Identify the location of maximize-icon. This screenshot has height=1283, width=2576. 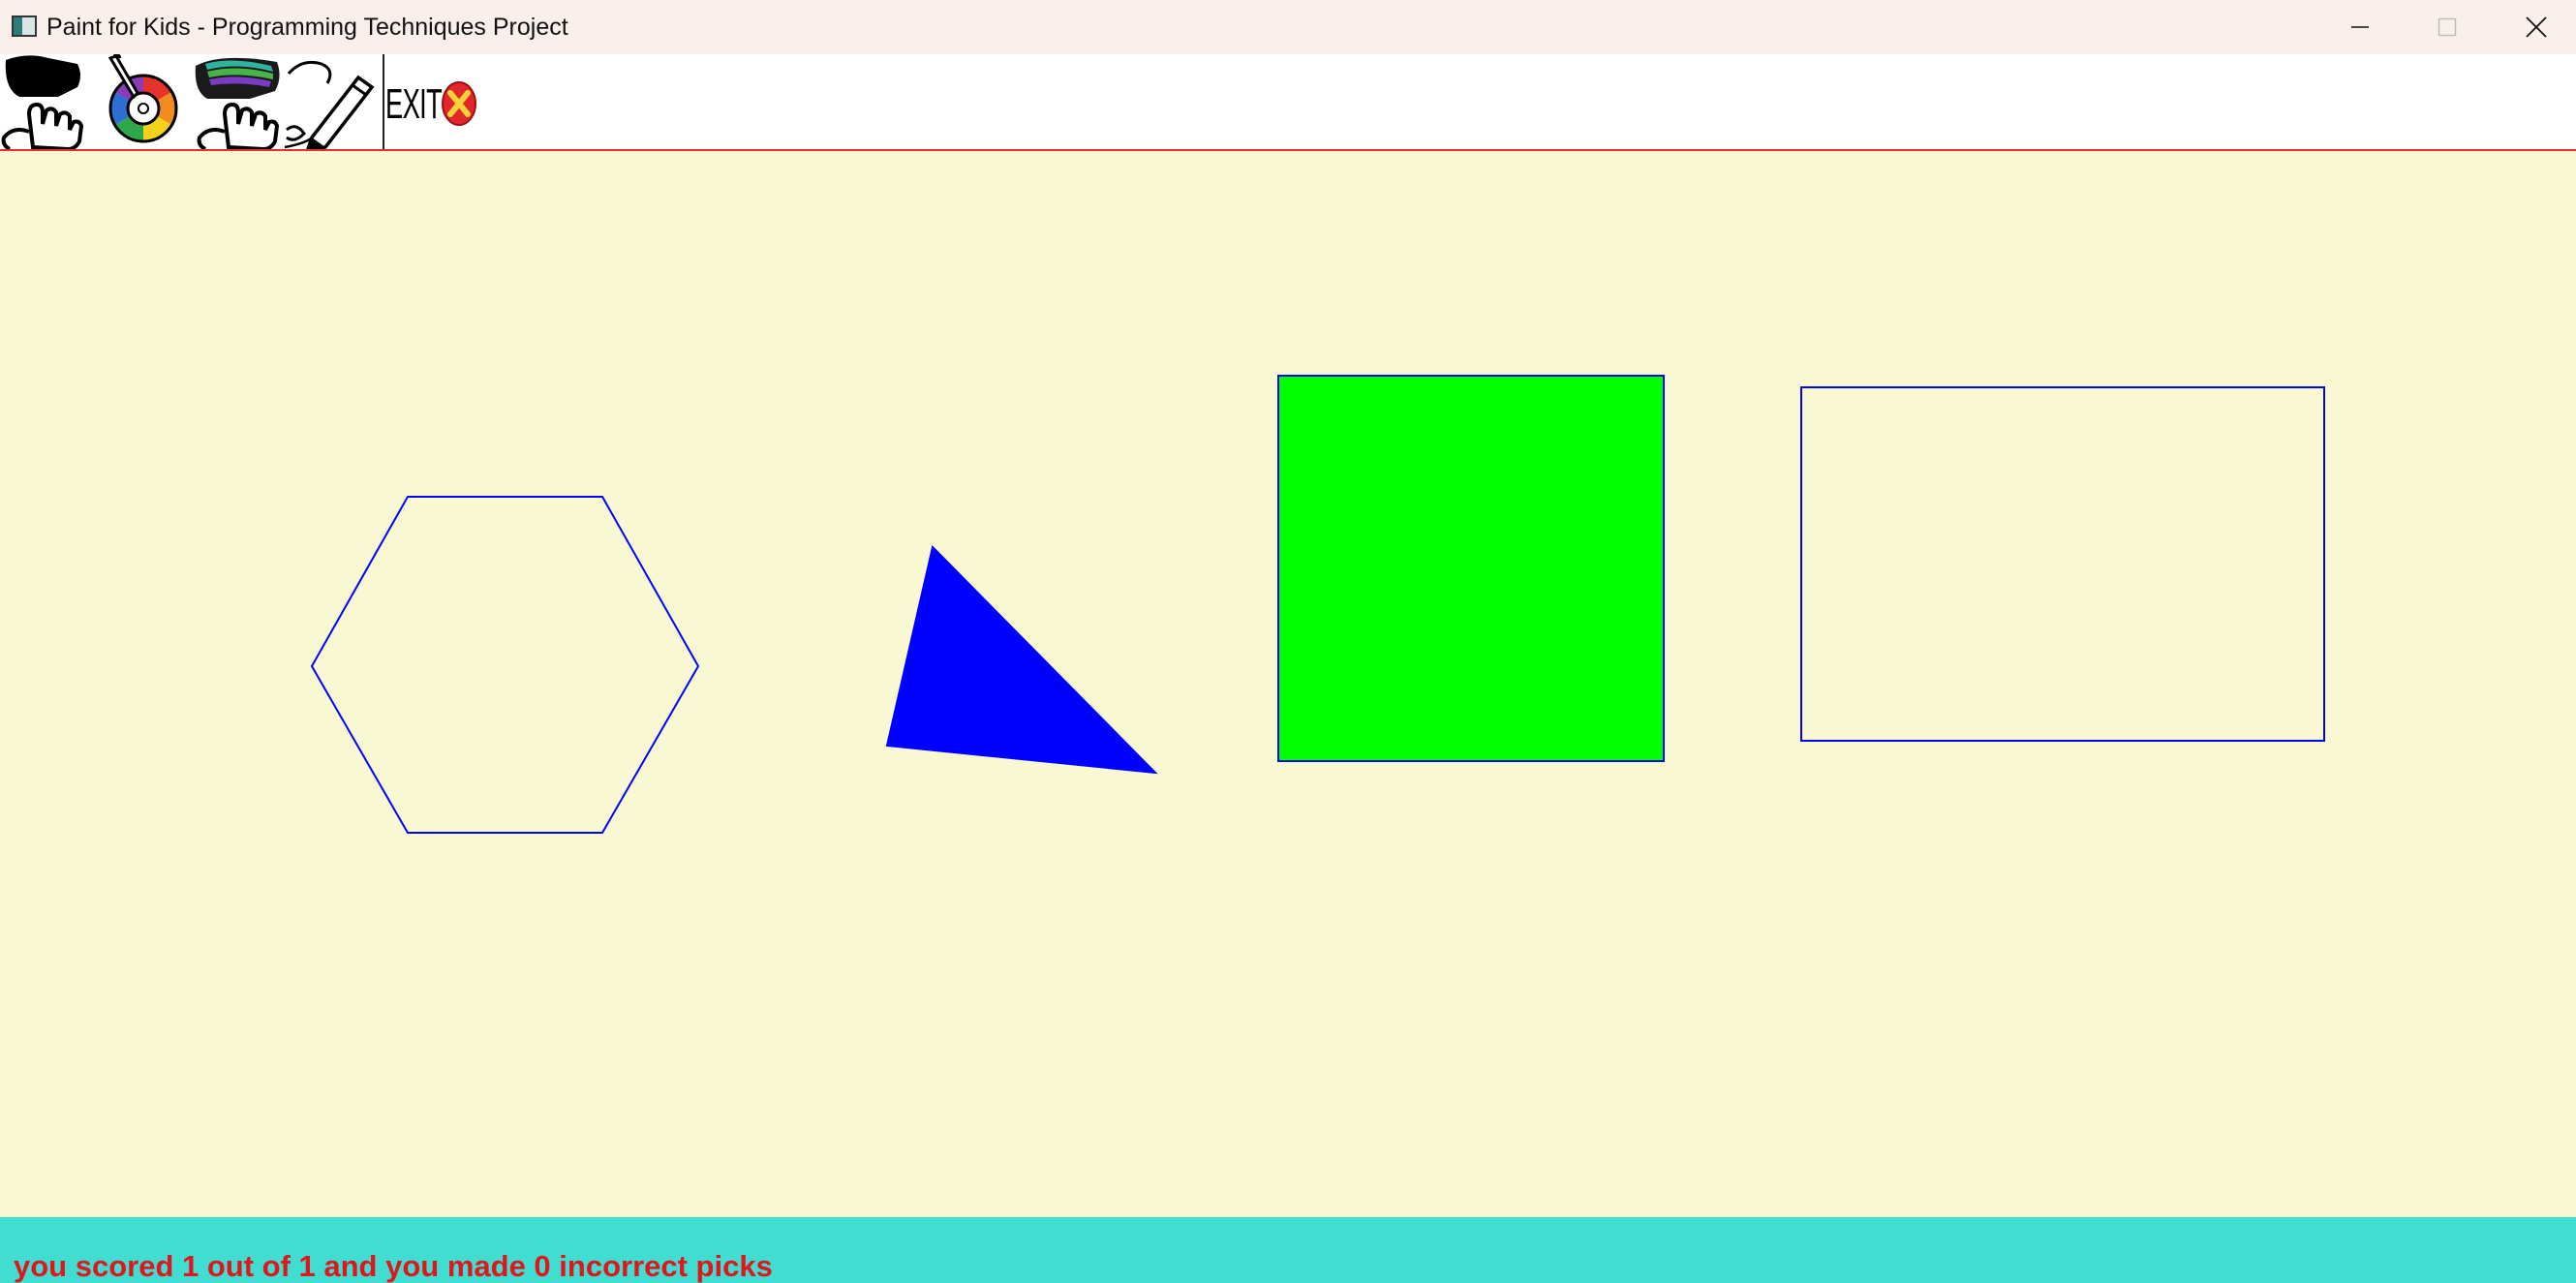
(2447, 27).